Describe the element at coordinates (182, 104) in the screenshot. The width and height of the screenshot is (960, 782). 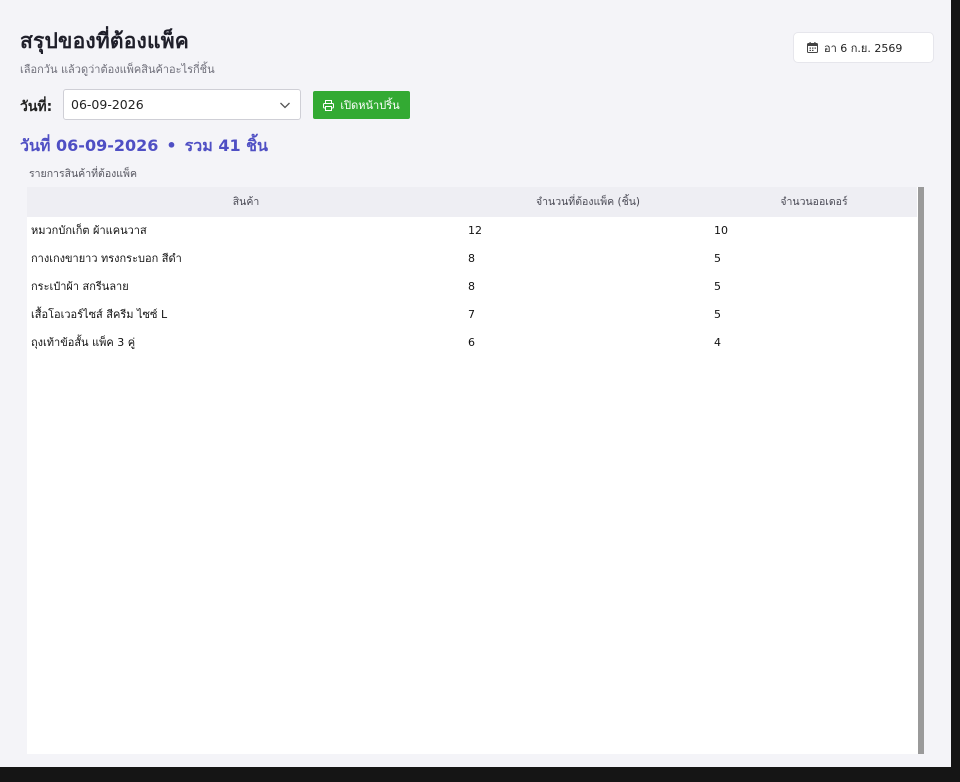
I see `date-select: 06-09-2026` at that location.